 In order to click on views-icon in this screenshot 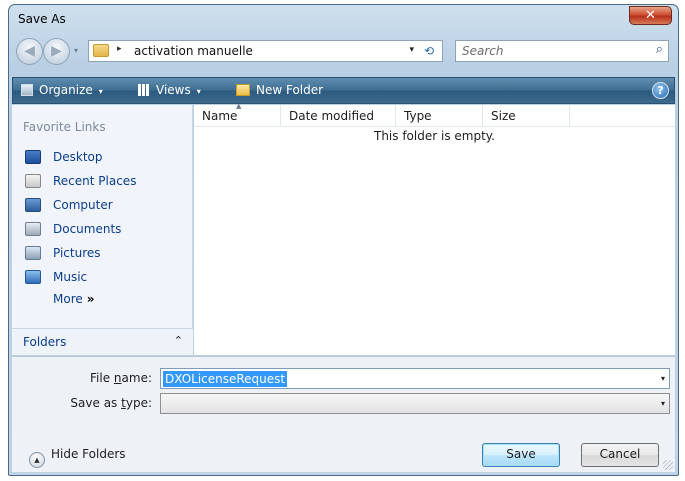, I will do `click(144, 90)`.